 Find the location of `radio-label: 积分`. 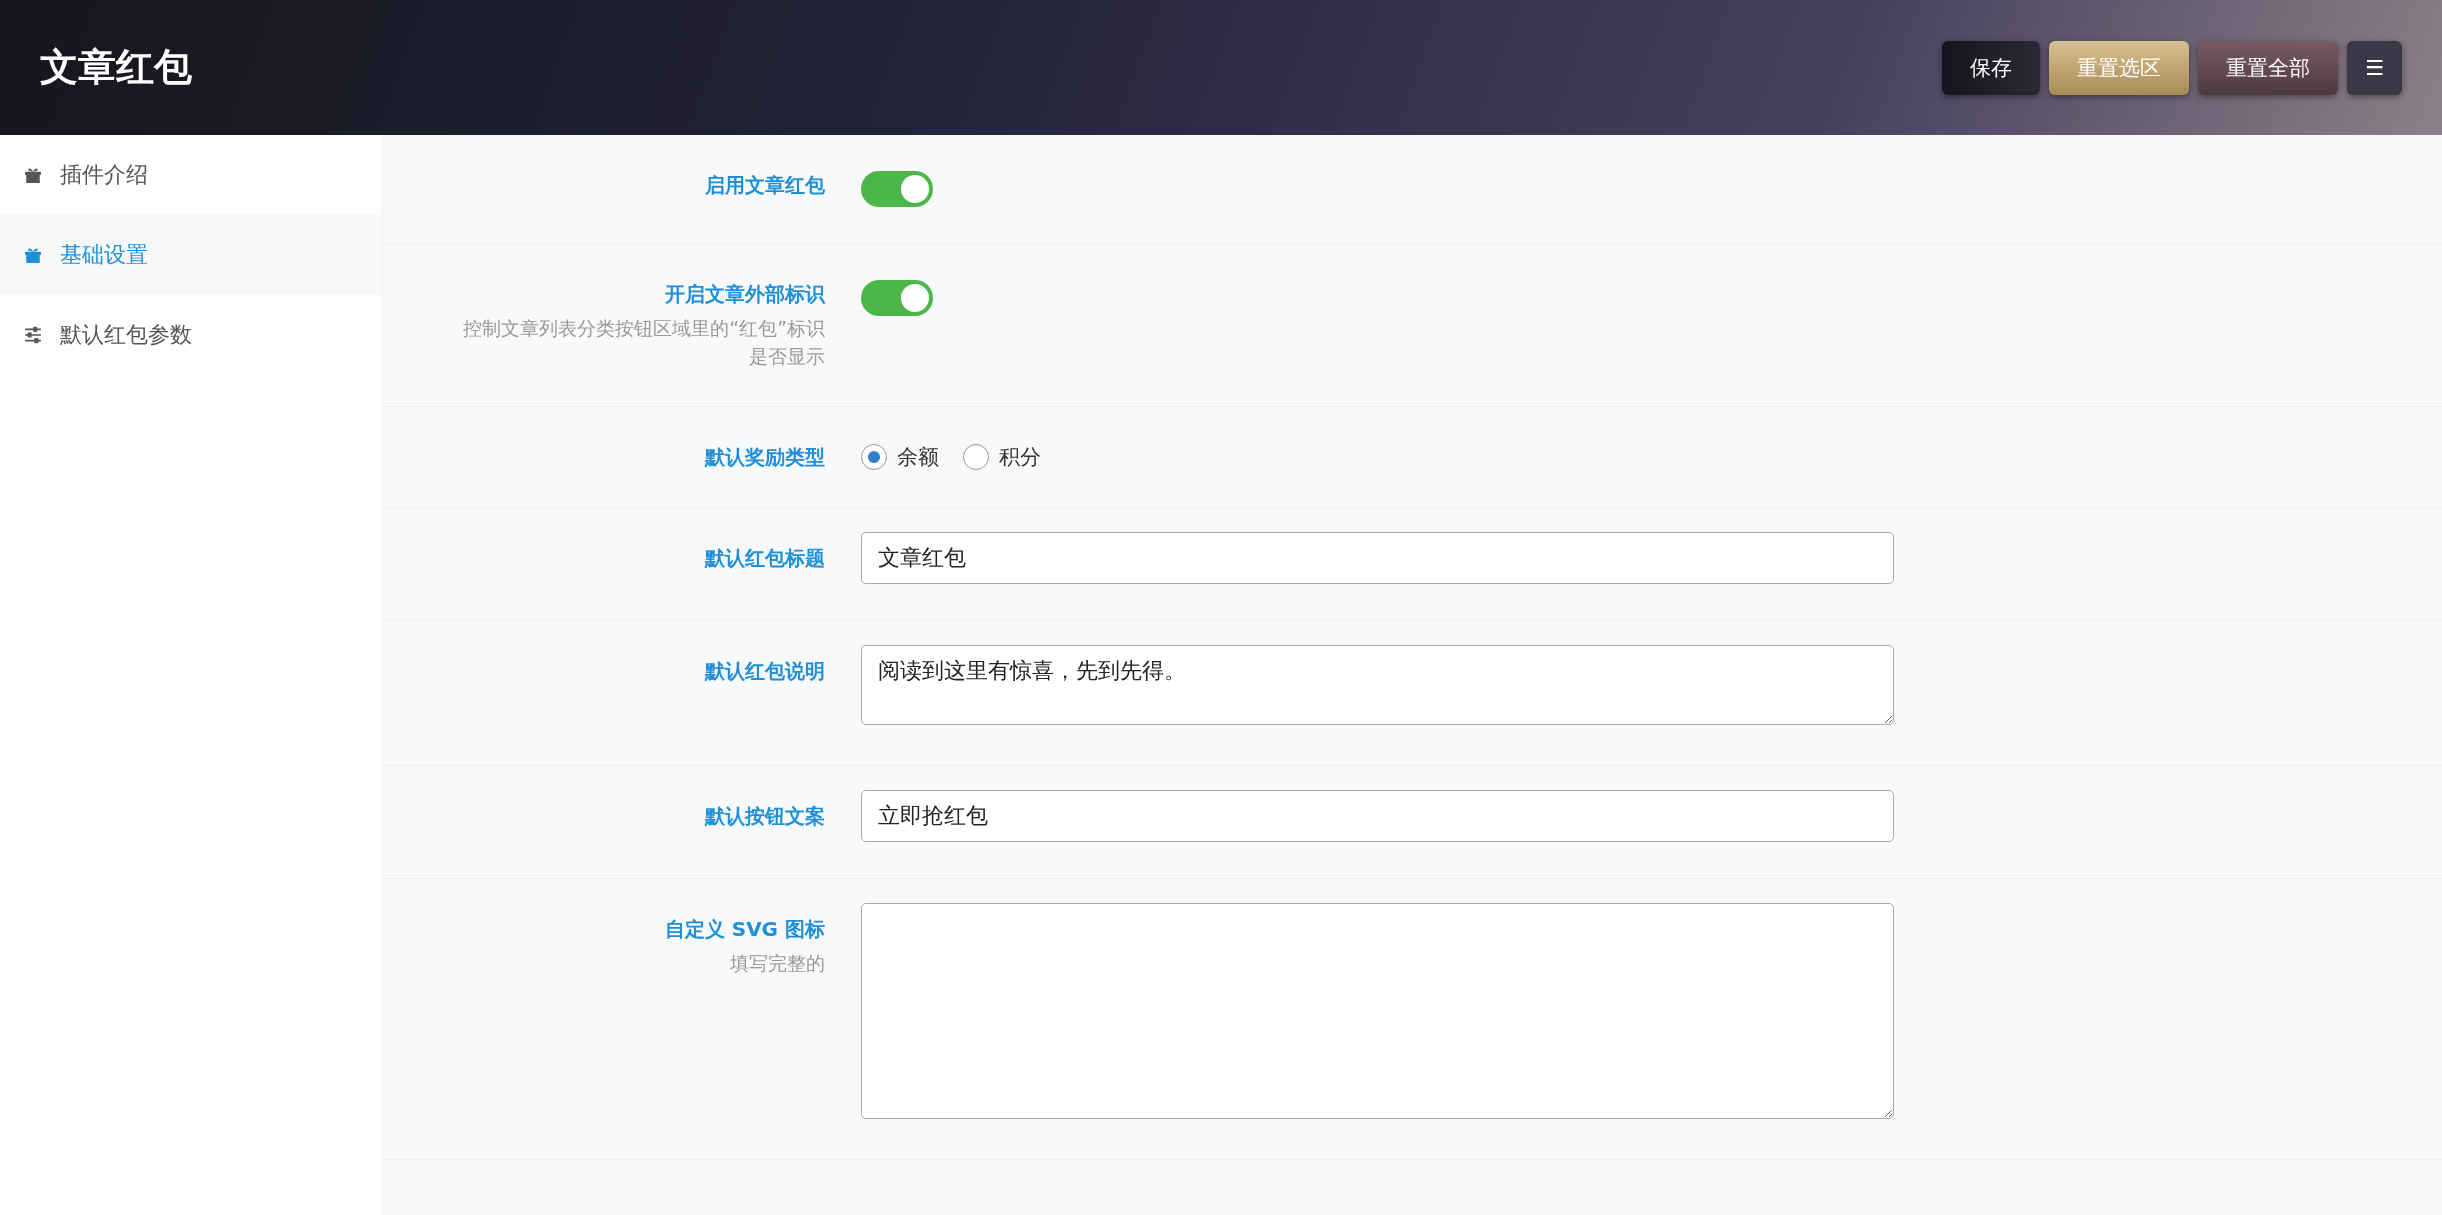

radio-label: 积分 is located at coordinates (1020, 457).